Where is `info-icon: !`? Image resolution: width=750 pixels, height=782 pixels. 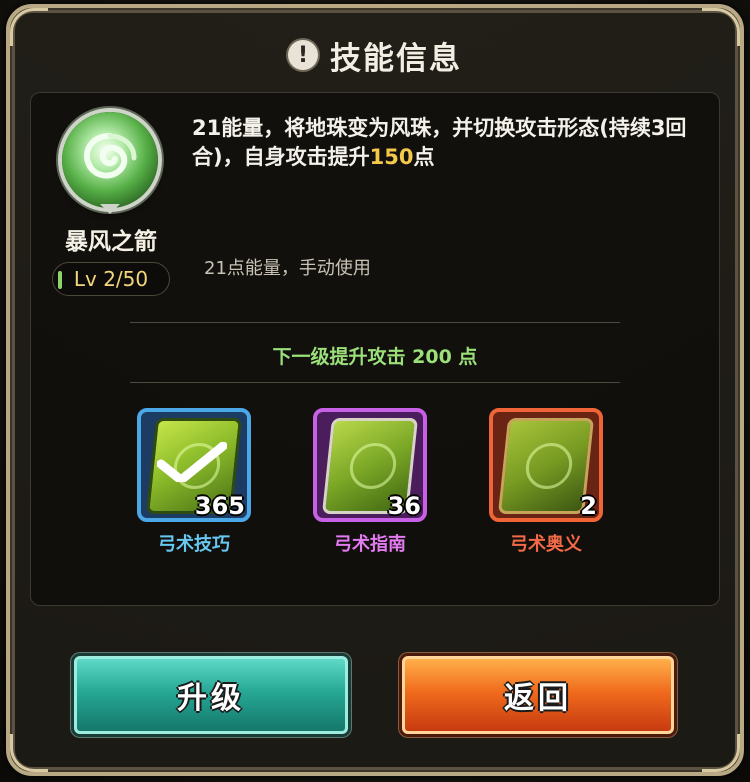
info-icon: ! is located at coordinates (303, 55).